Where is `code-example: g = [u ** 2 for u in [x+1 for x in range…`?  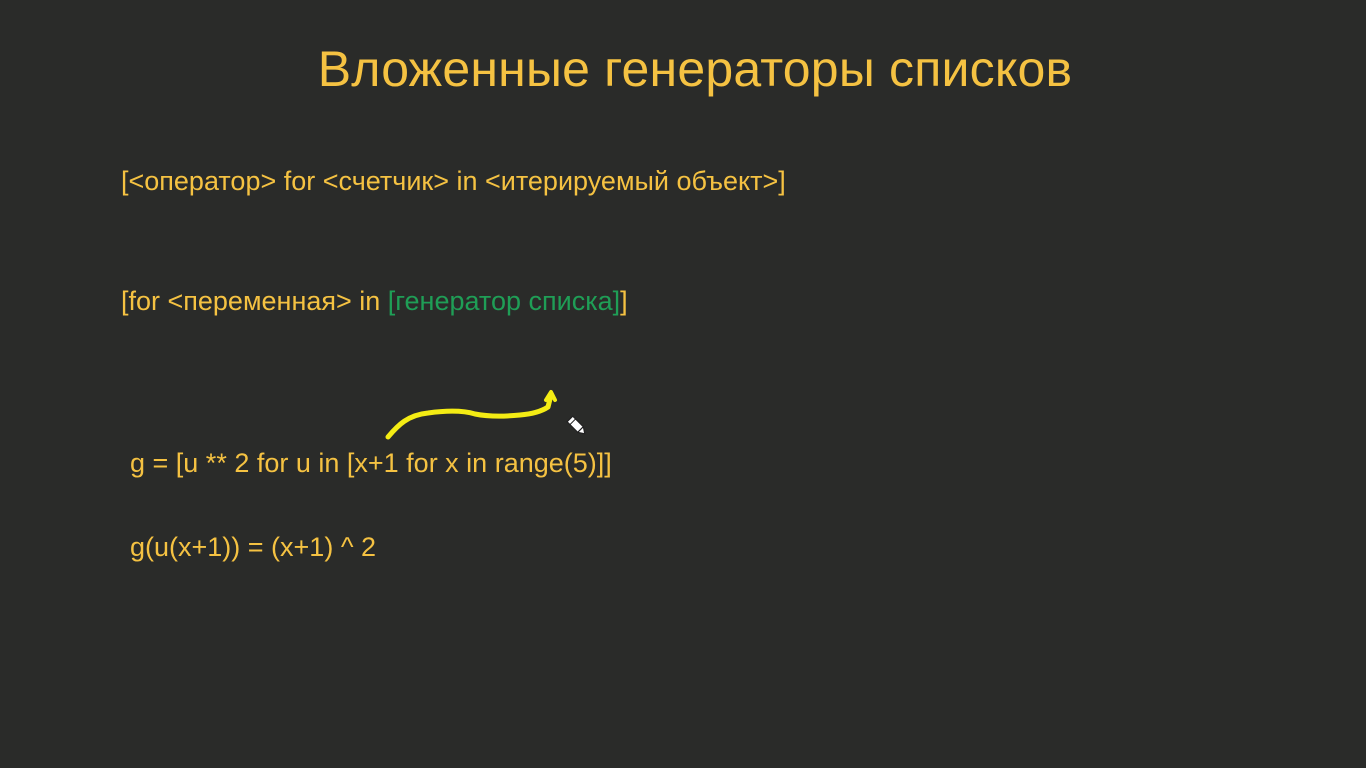 code-example: g = [u ** 2 for u in [x+1 for x in range… is located at coordinates (371, 463).